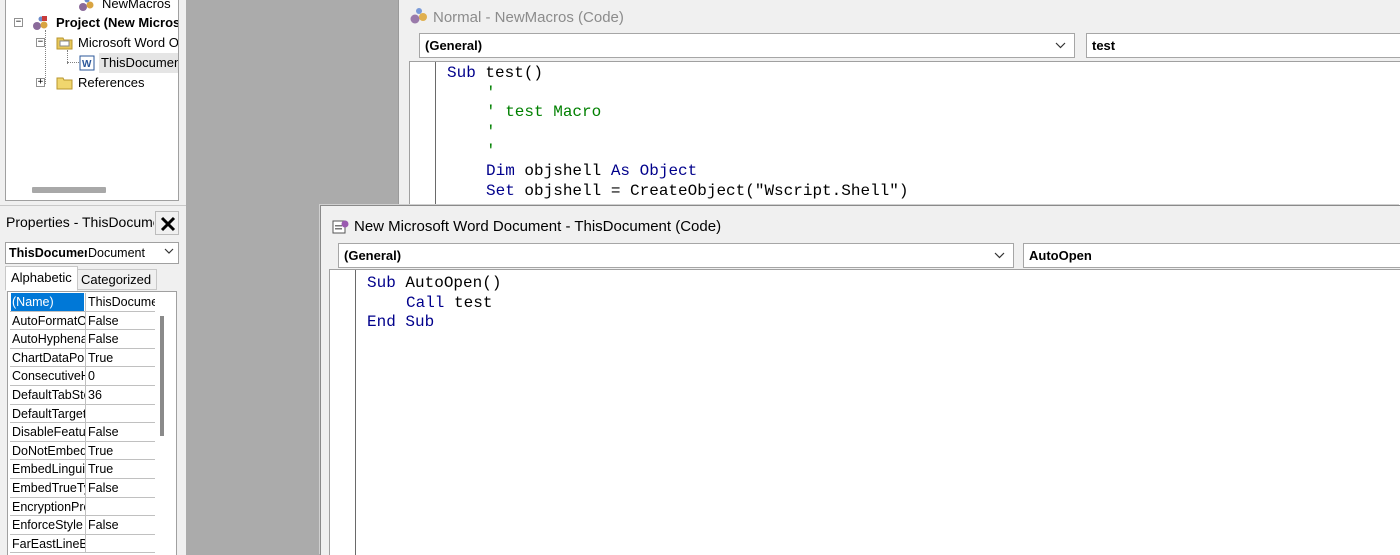 This screenshot has height=555, width=1400. I want to click on code-line: ' test Macro, so click(543, 113).